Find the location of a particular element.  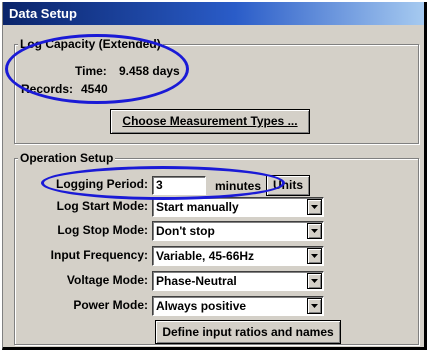

input-frequency-select: Variable, 45-66Hz is located at coordinates (238, 256).